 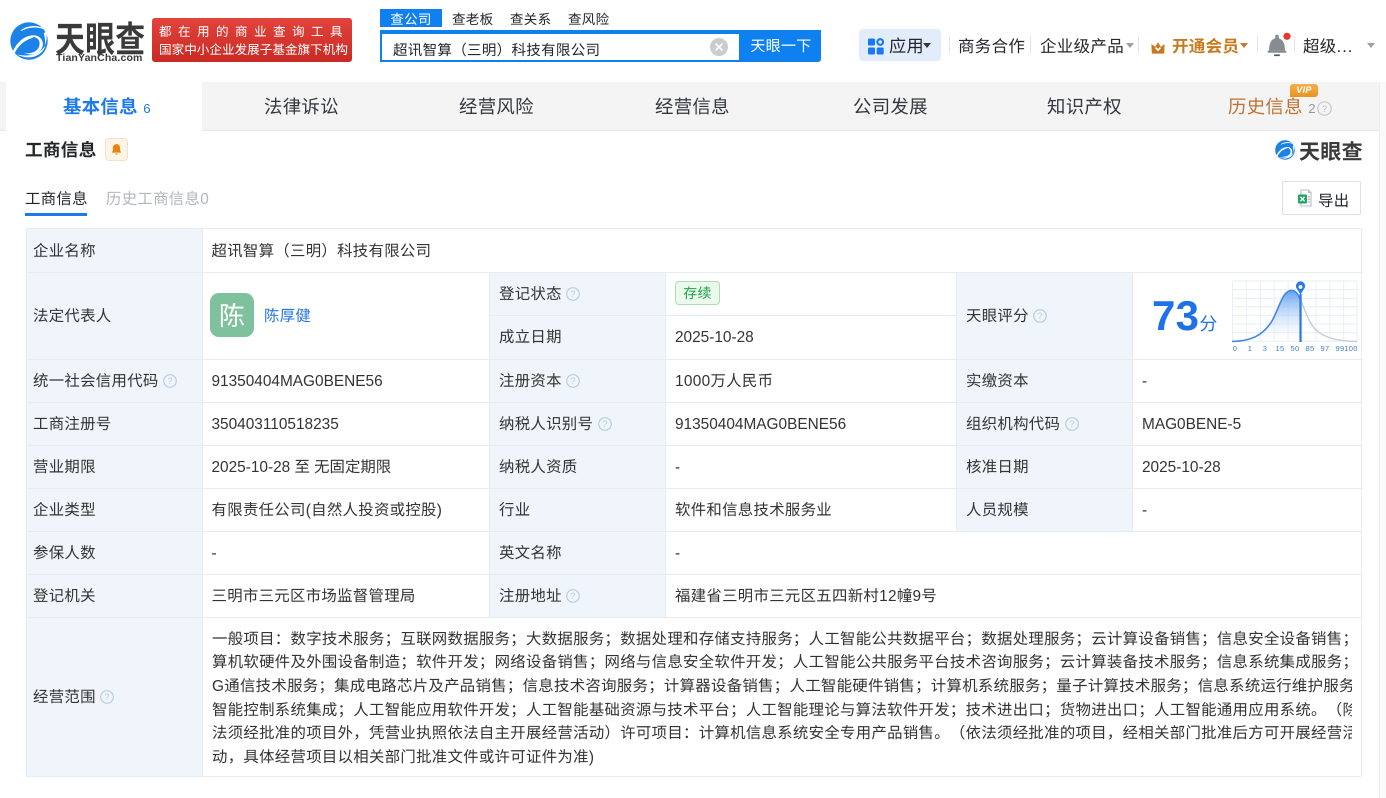 I want to click on svg-text: 85, so click(x=1310, y=348).